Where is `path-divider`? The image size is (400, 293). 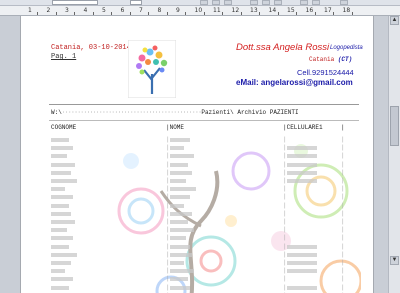
path-divider is located at coordinates (204, 120).